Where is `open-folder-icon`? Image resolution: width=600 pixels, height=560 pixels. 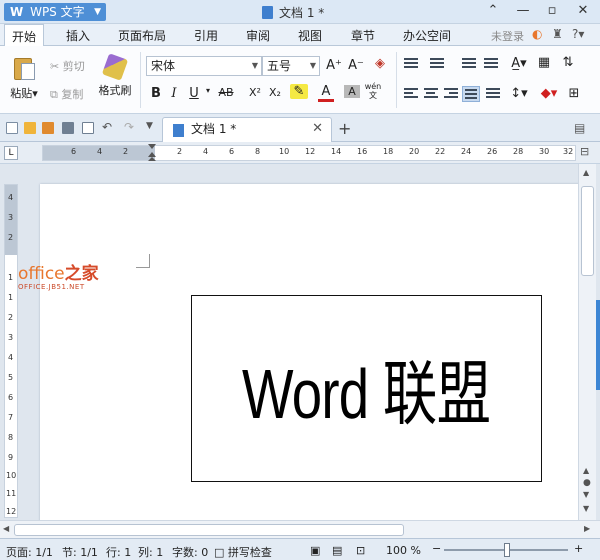
open-folder-icon is located at coordinates (30, 128).